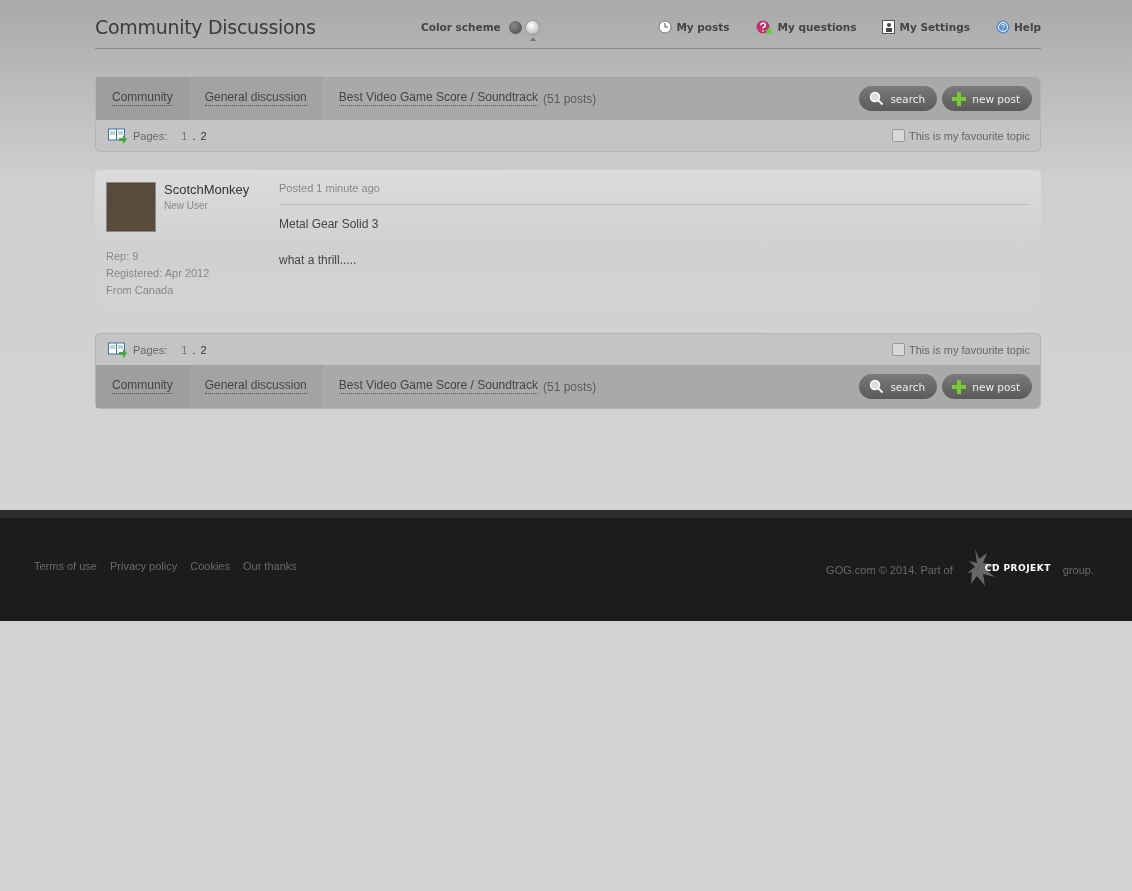 This screenshot has width=1132, height=891. I want to click on question-star-icon, so click(764, 27).